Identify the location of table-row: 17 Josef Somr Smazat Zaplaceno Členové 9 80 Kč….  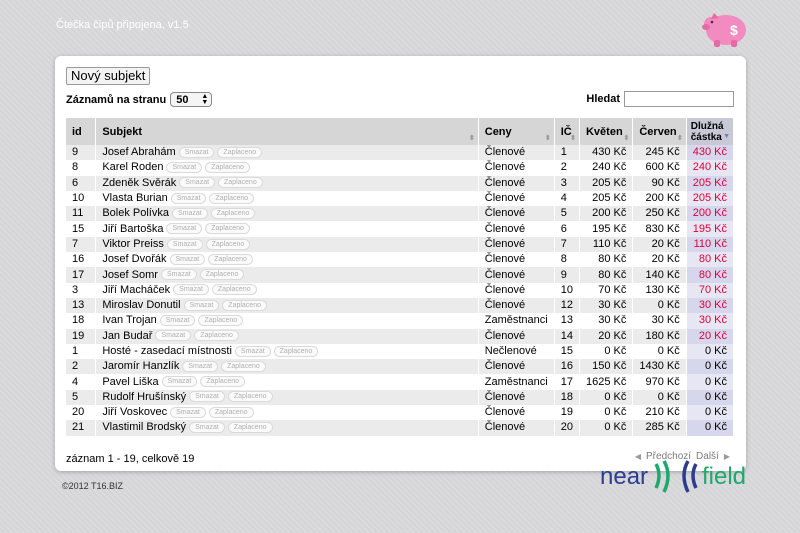
(400, 275).